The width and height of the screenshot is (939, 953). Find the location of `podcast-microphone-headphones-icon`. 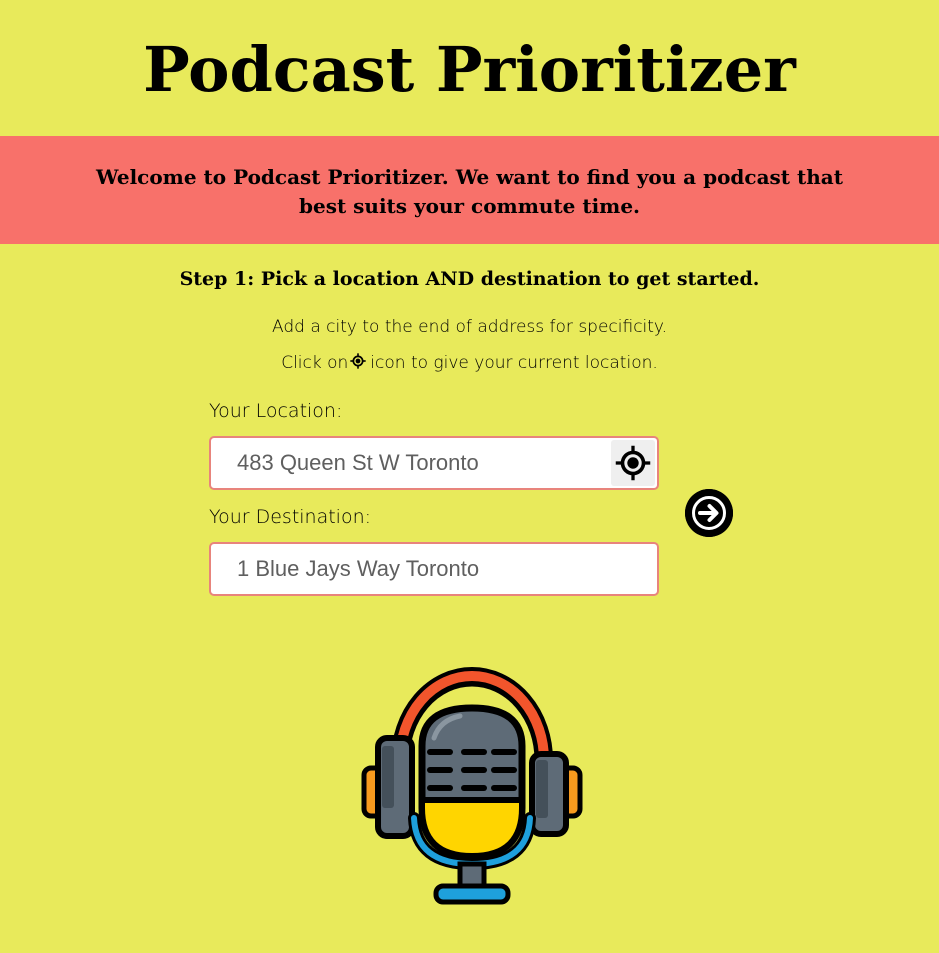

podcast-microphone-headphones-icon is located at coordinates (472, 786).